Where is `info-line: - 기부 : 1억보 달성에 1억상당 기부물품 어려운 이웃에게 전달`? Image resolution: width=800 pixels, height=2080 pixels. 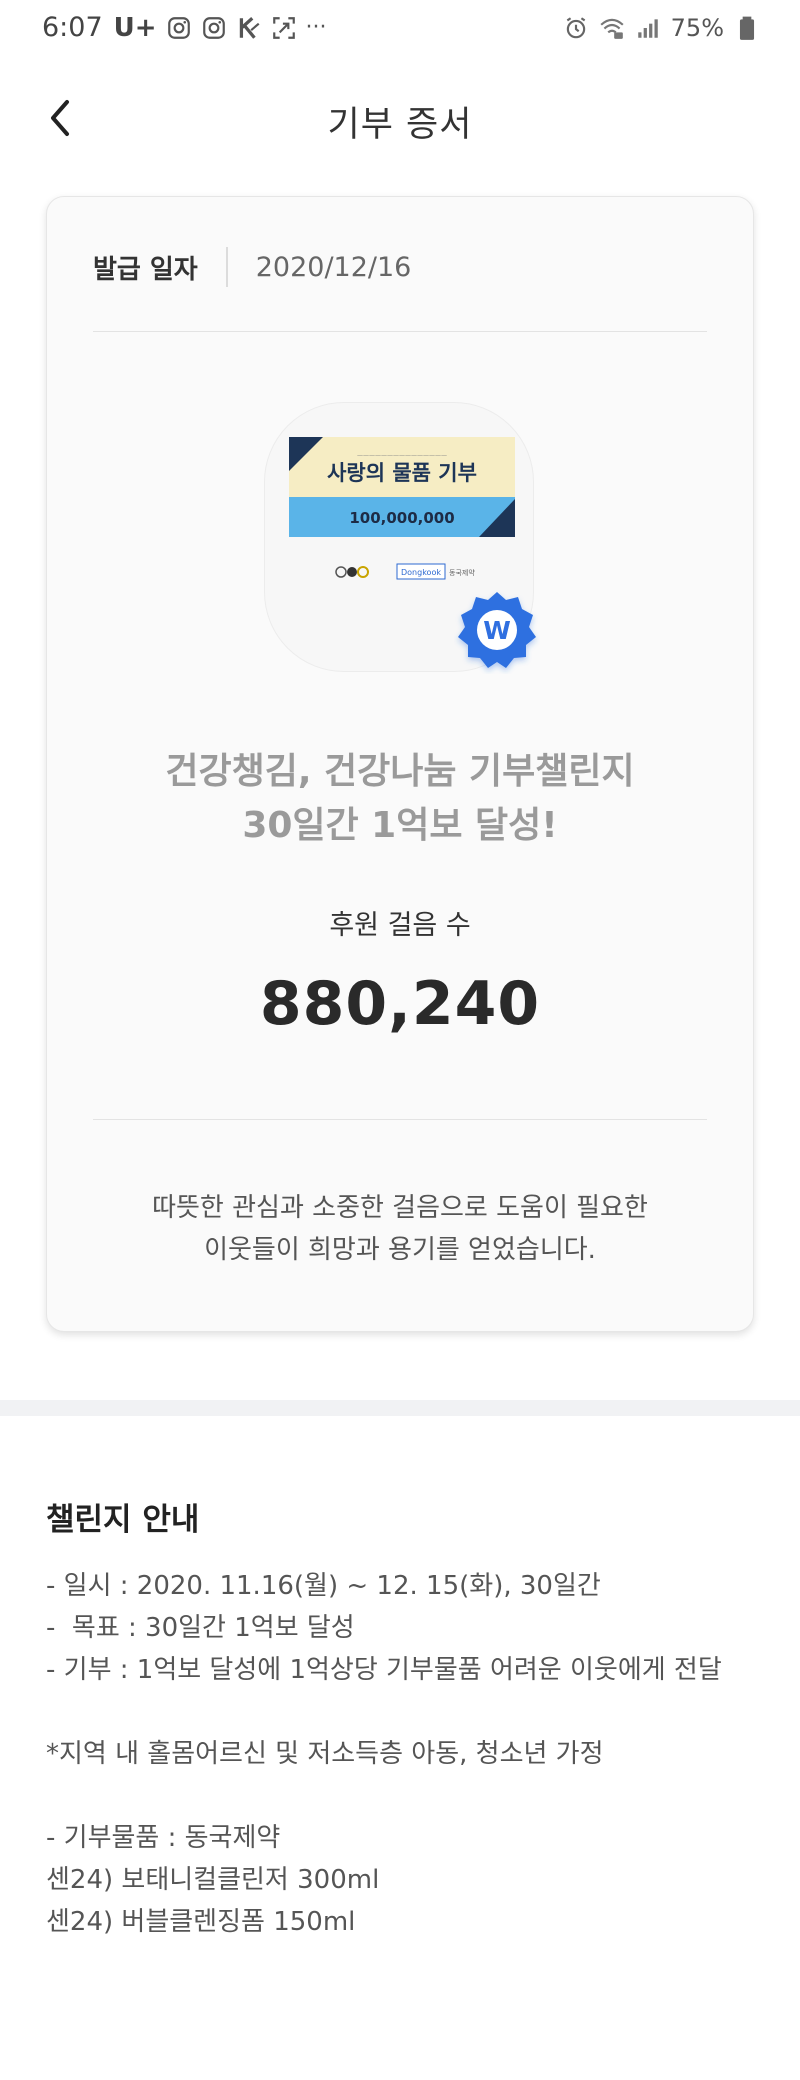
info-line: - 기부 : 1억보 달성에 1억상당 기부물품 어려운 이웃에게 전달 is located at coordinates (384, 1670).